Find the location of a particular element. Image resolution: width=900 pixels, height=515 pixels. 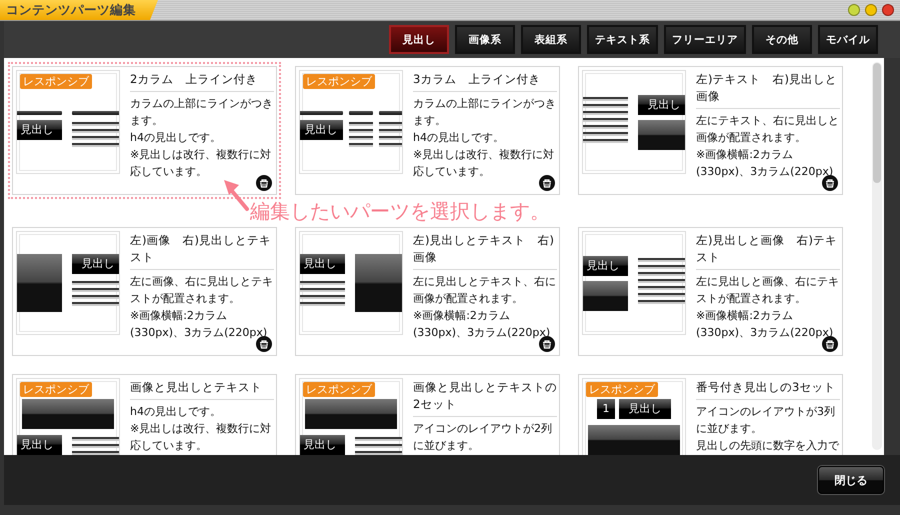

category-tab: フリーエリア is located at coordinates (705, 39).